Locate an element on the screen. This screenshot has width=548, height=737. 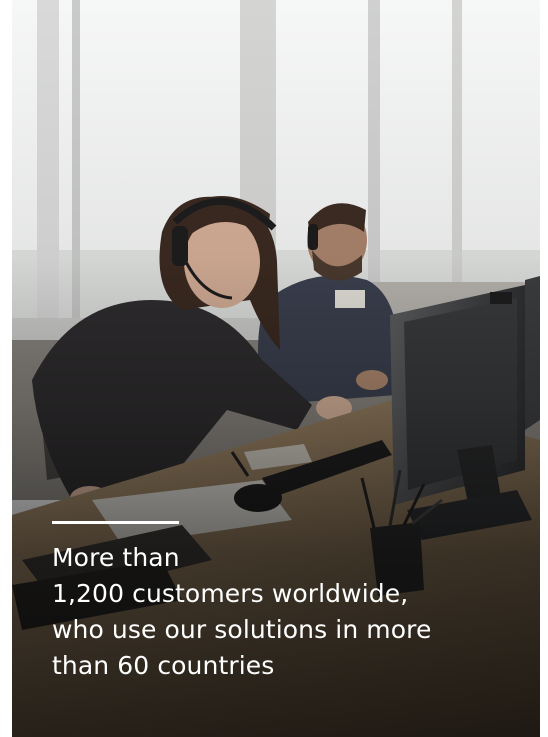
caption-line-4: than 60 countries is located at coordinates (163, 665).